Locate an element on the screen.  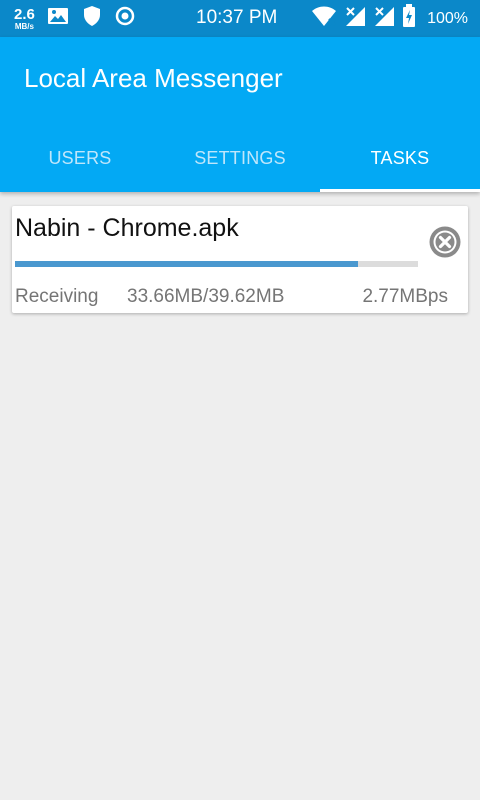
battery-charging-icon is located at coordinates (409, 18).